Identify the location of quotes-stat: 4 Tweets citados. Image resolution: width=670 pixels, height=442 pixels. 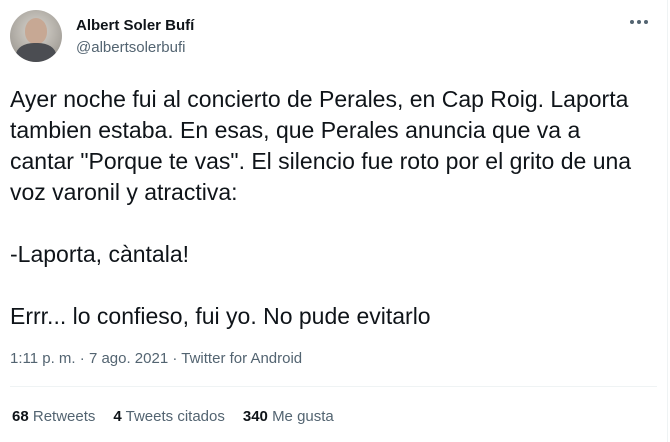
(168, 417).